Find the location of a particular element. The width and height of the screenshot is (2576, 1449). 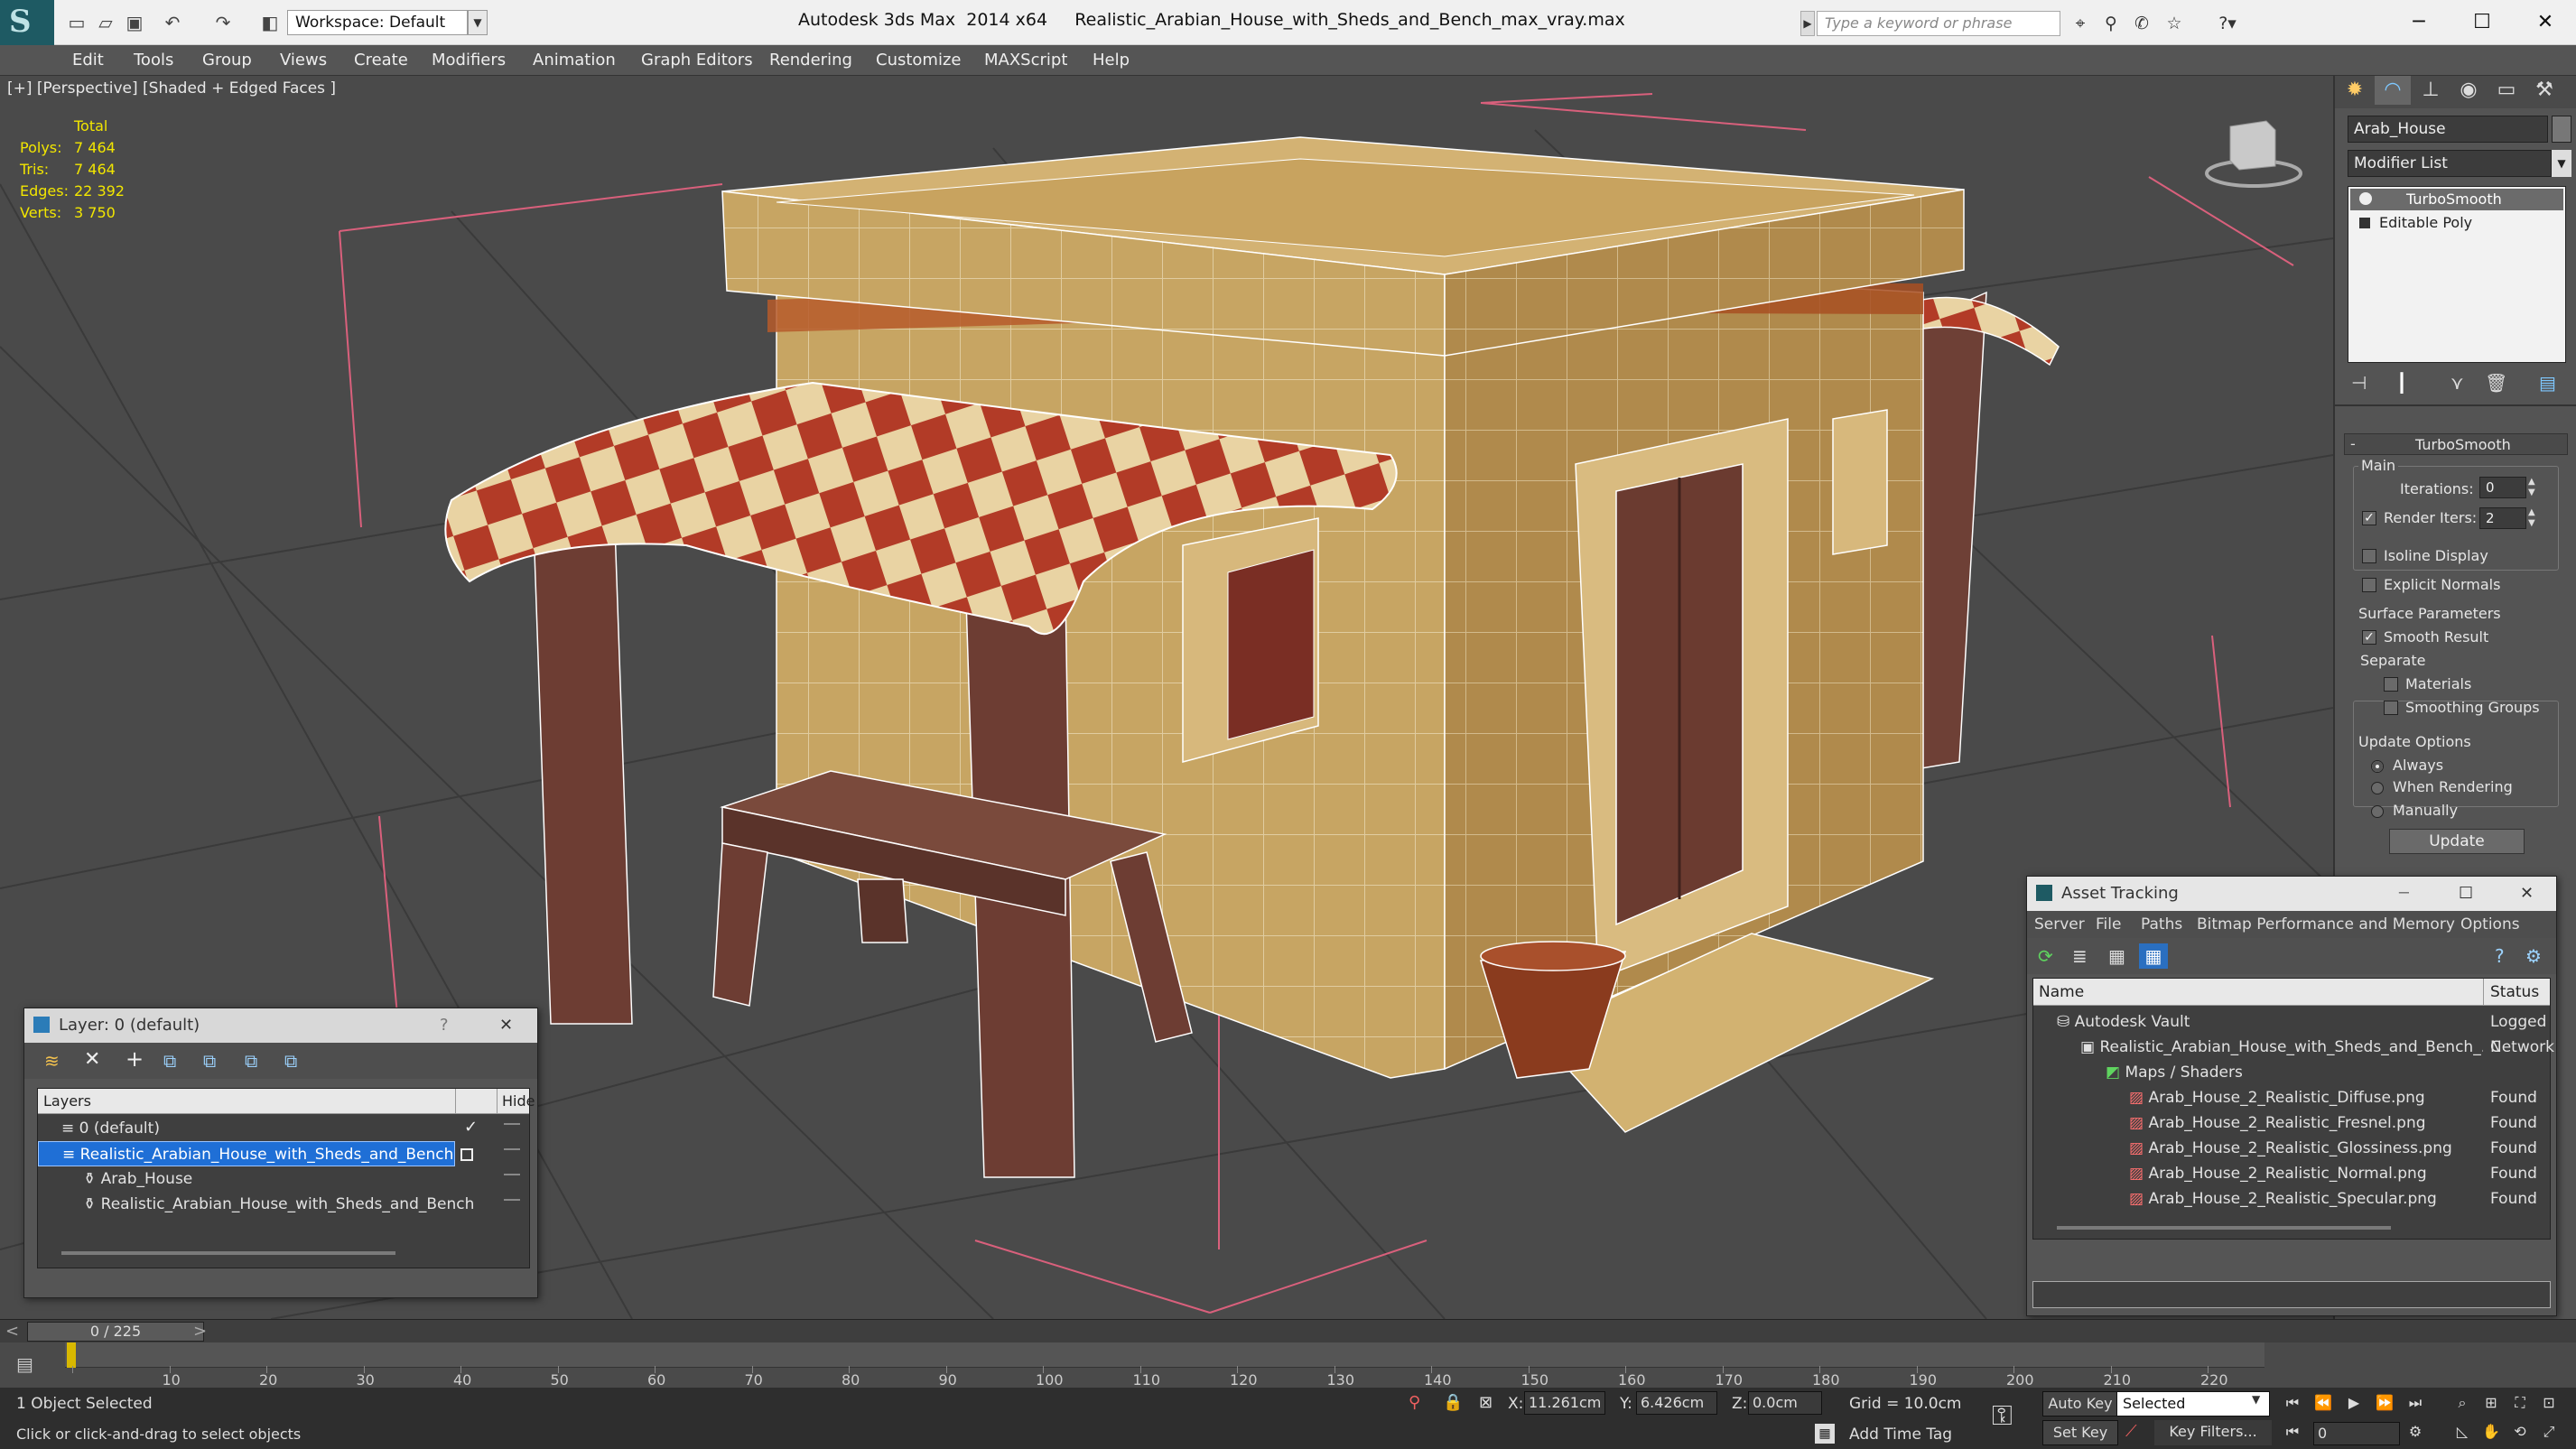

when-rendering-radio is located at coordinates (2377, 788).